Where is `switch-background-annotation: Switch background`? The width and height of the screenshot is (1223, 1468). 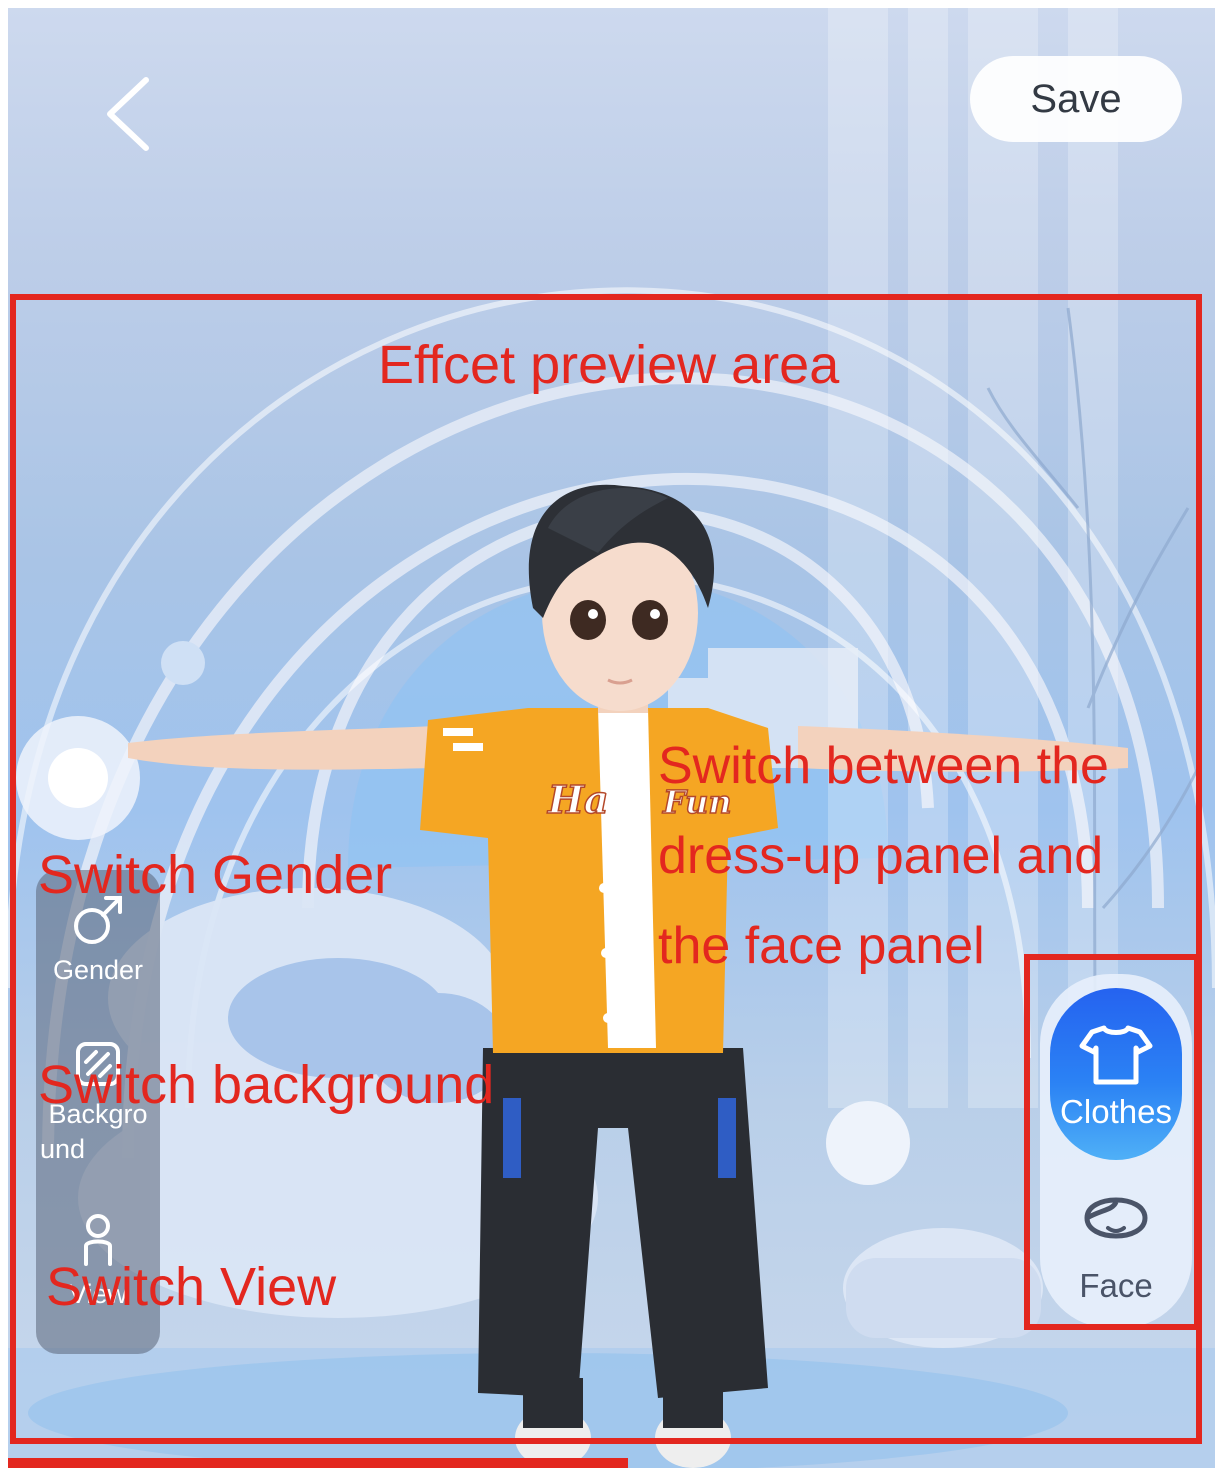 switch-background-annotation: Switch background is located at coordinates (266, 1085).